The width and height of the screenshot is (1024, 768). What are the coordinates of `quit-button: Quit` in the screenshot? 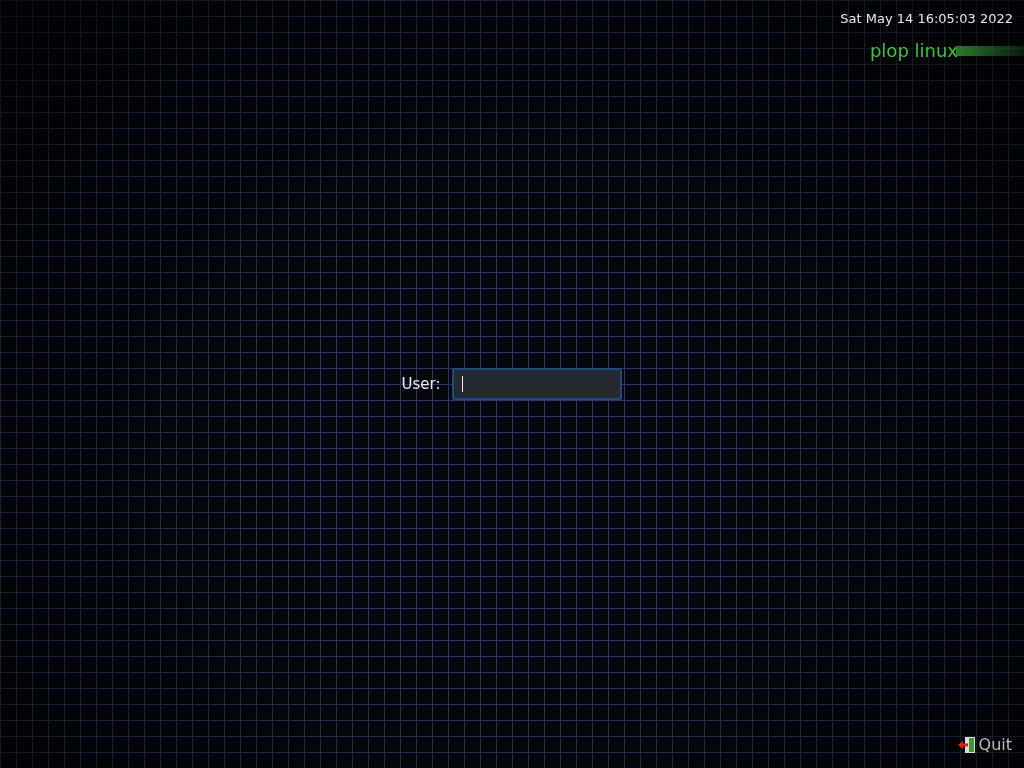 It's located at (984, 744).